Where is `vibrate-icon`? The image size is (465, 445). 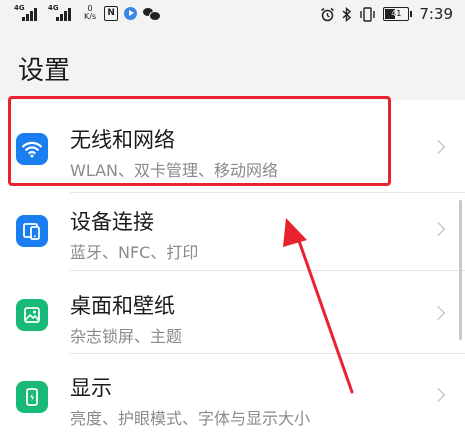
vibrate-icon is located at coordinates (368, 14).